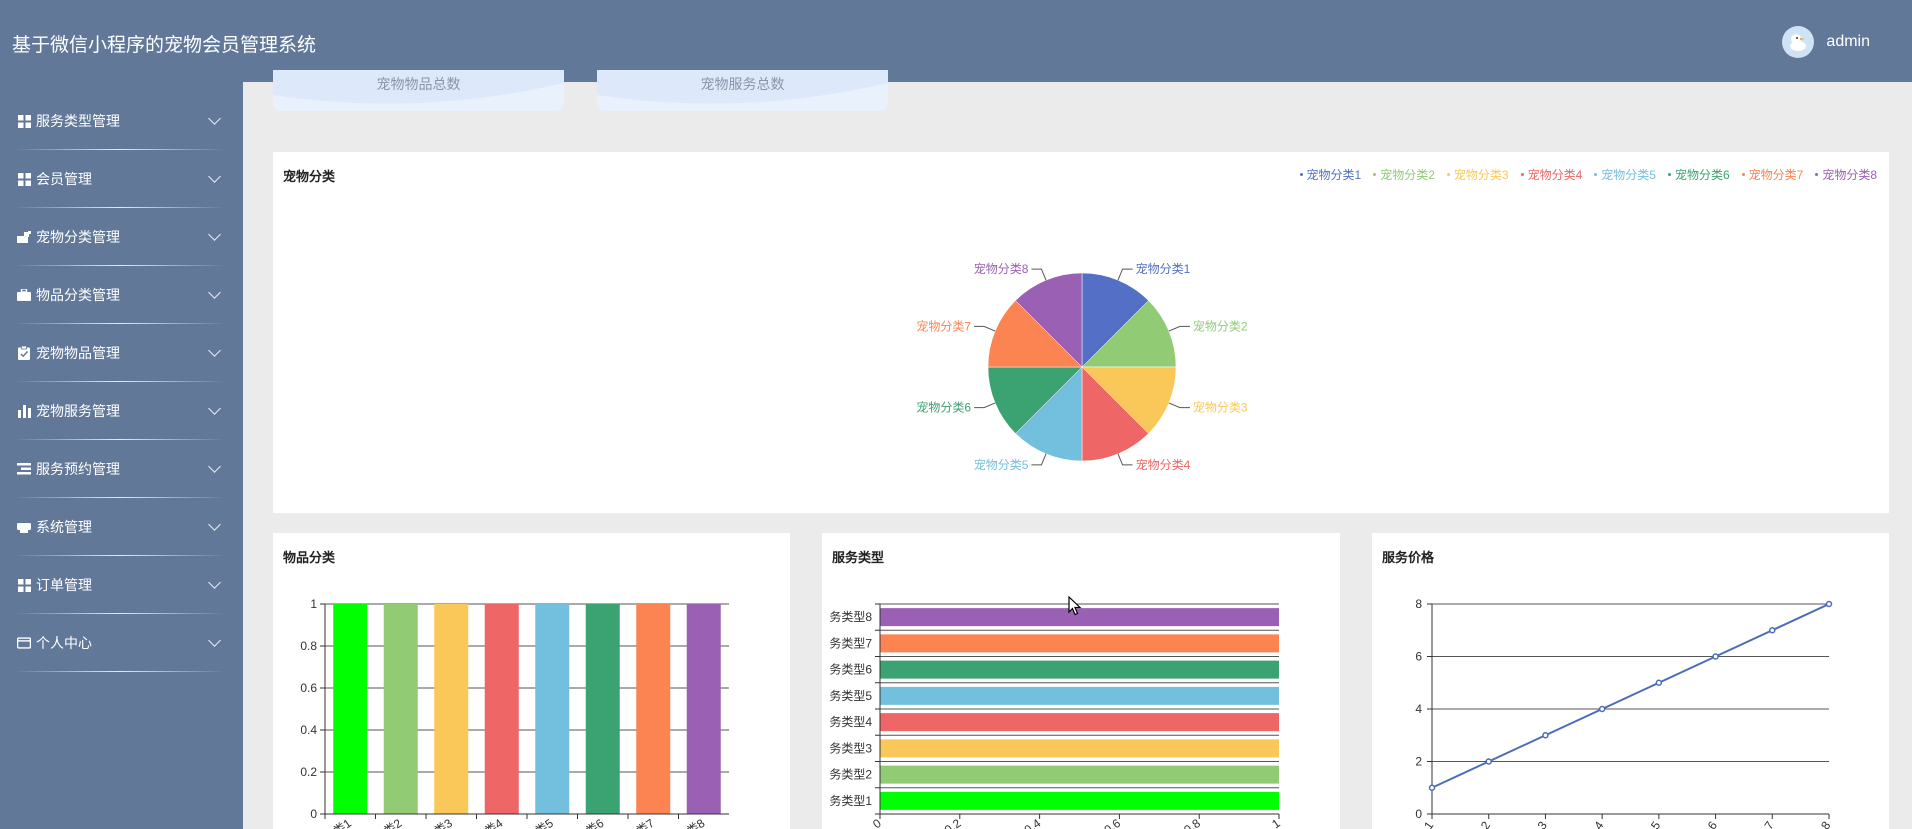 Image resolution: width=1912 pixels, height=829 pixels. I want to click on x-tick-label: 类3, so click(444, 822).